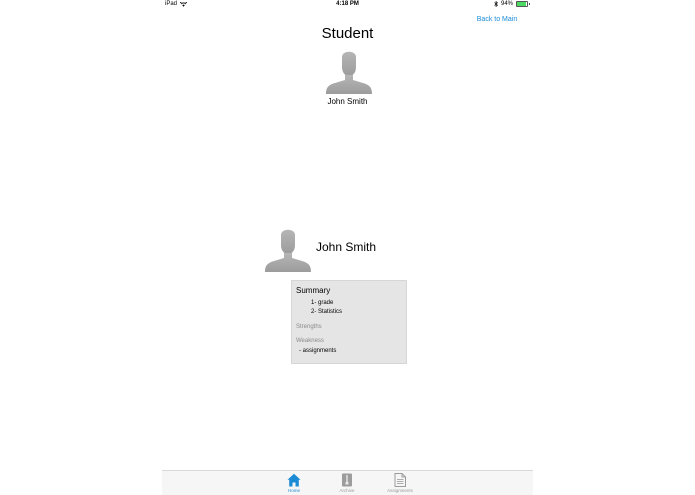 This screenshot has height=495, width=695. Describe the element at coordinates (347, 101) in the screenshot. I see `student-name: John Smith` at that location.